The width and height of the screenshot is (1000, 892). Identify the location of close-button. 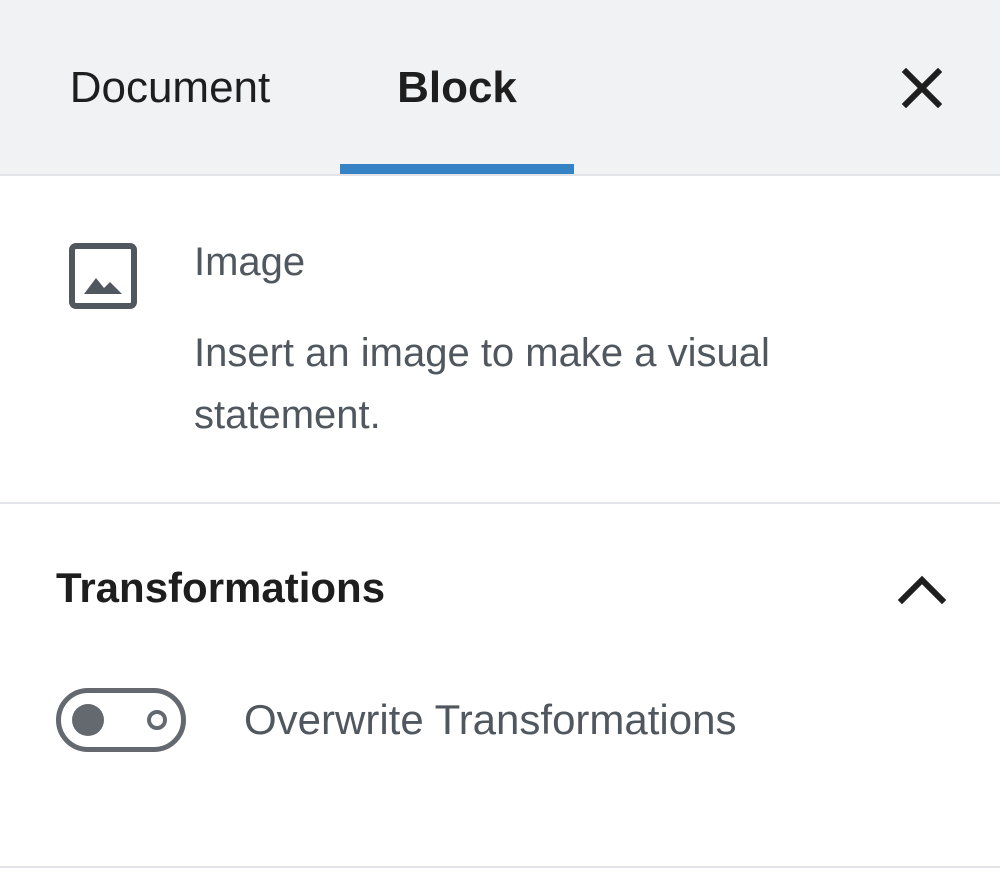
(922, 88).